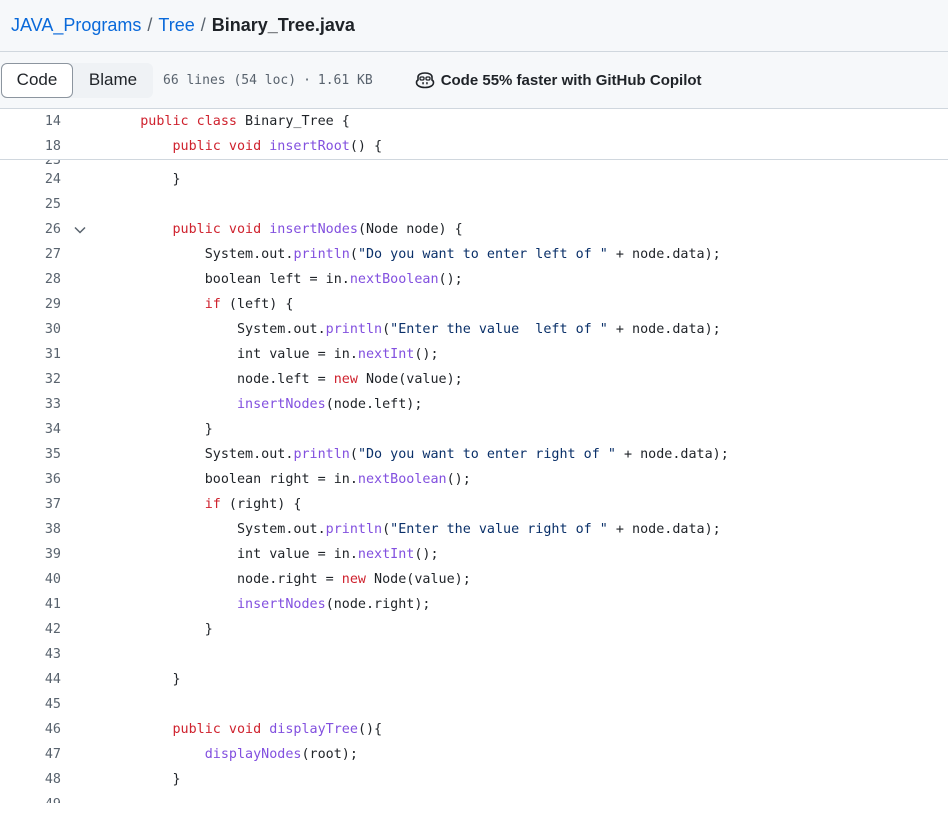  Describe the element at coordinates (30, 379) in the screenshot. I see `line-number: 32` at that location.